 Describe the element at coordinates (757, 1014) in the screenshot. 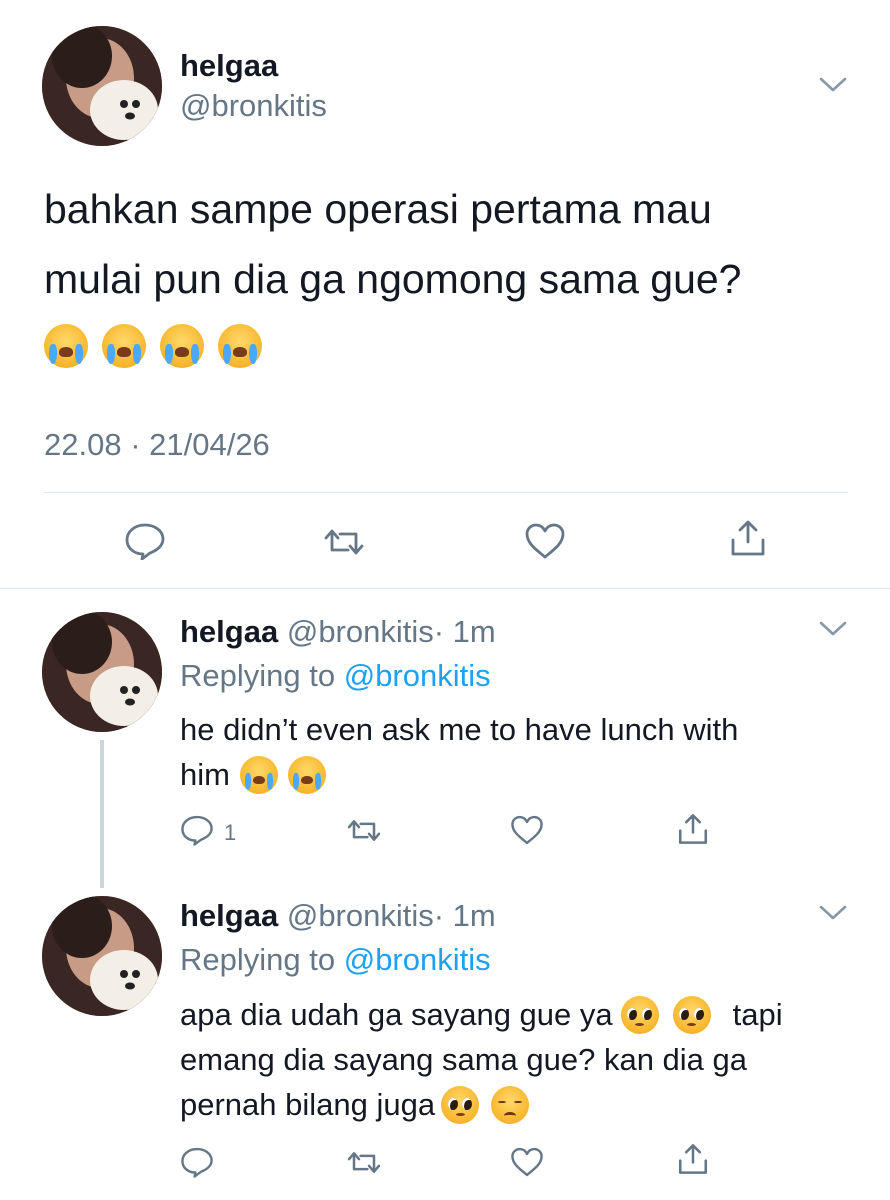

I see `reply-text-line-1-tail: tapi` at that location.